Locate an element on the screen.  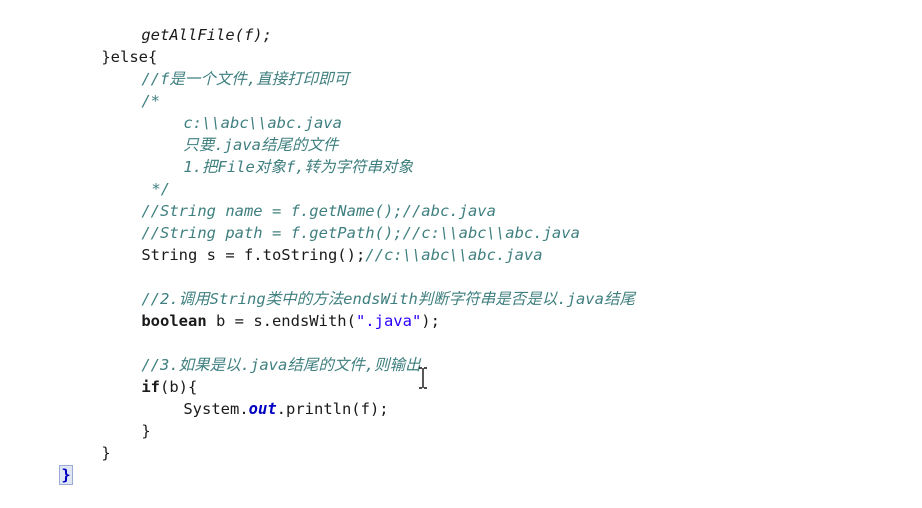
code-line-7: 1.把File对象f,转为字符串对象 is located at coordinates (279, 155).